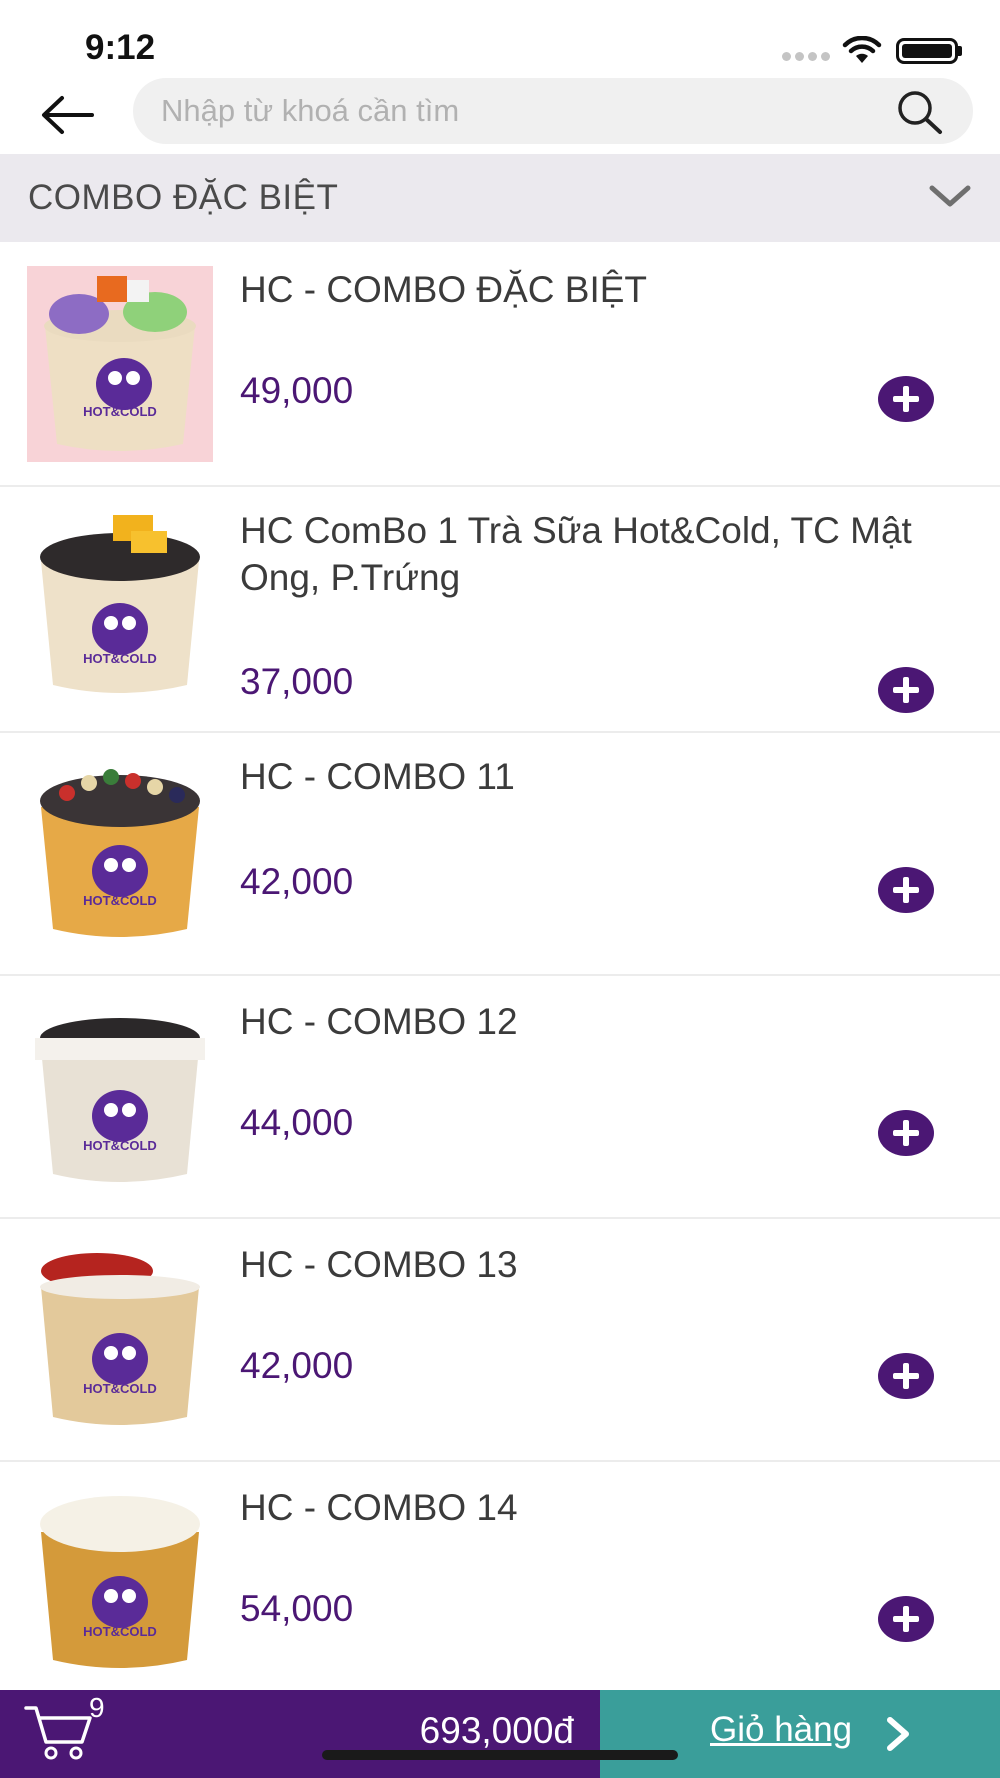 This screenshot has width=1000, height=1778. Describe the element at coordinates (960, 51) in the screenshot. I see `battery-cap` at that location.